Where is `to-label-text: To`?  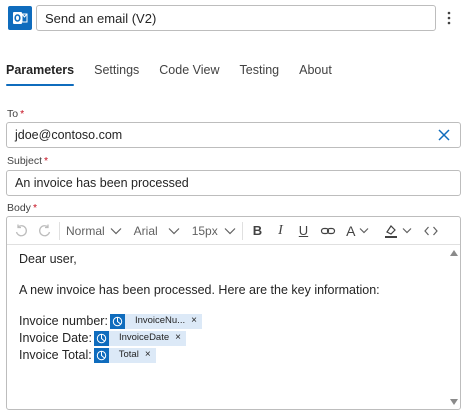
to-label-text: To is located at coordinates (13, 114).